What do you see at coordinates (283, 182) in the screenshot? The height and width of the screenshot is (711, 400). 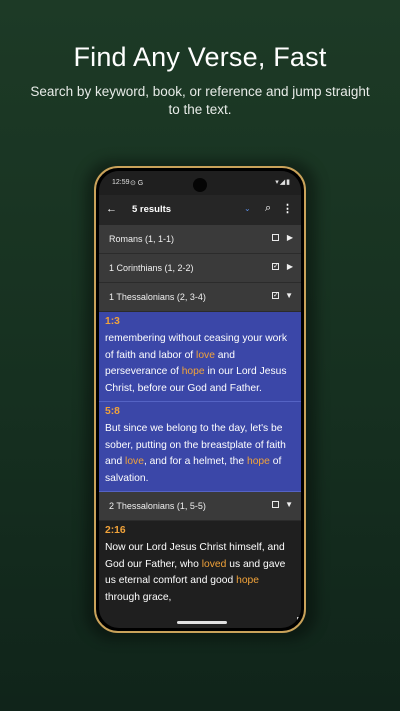 I see `signal-battery-icons: ▾◢▮` at bounding box center [283, 182].